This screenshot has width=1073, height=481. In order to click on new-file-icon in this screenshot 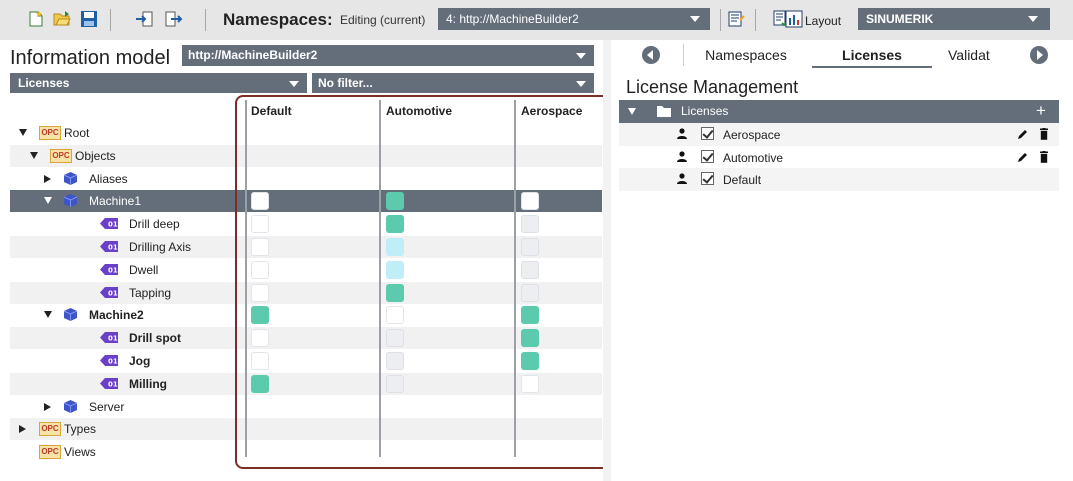, I will do `click(36, 19)`.